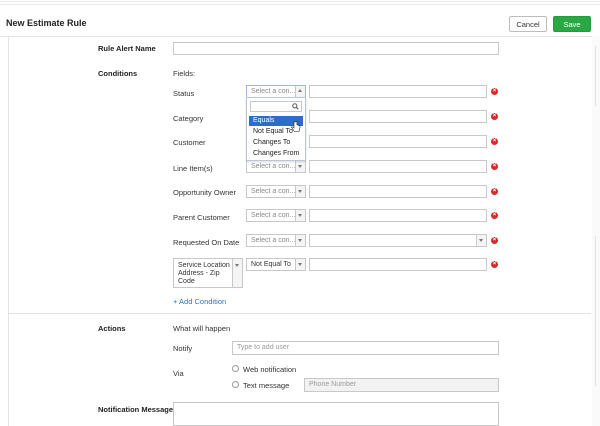  I want to click on web-notification-radio, so click(235, 368).